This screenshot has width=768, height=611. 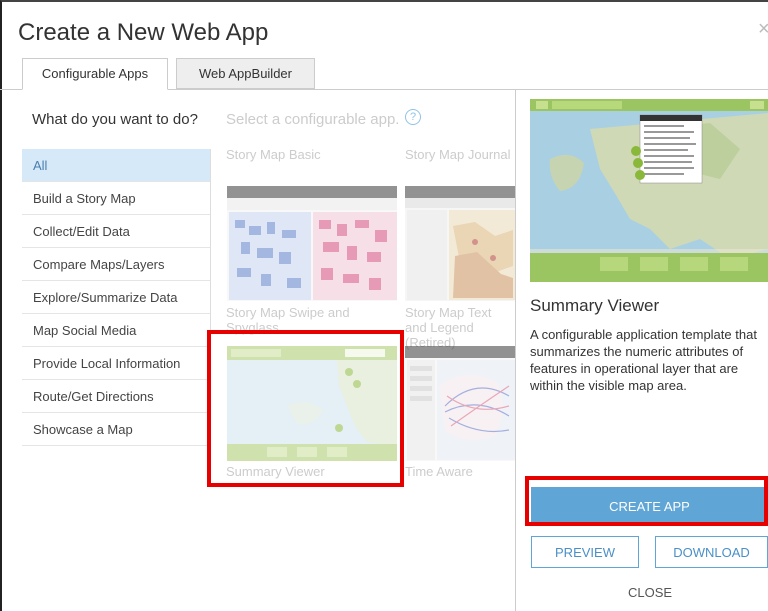 What do you see at coordinates (116, 429) in the screenshot?
I see `category-showcase-map: Showcase a Map` at bounding box center [116, 429].